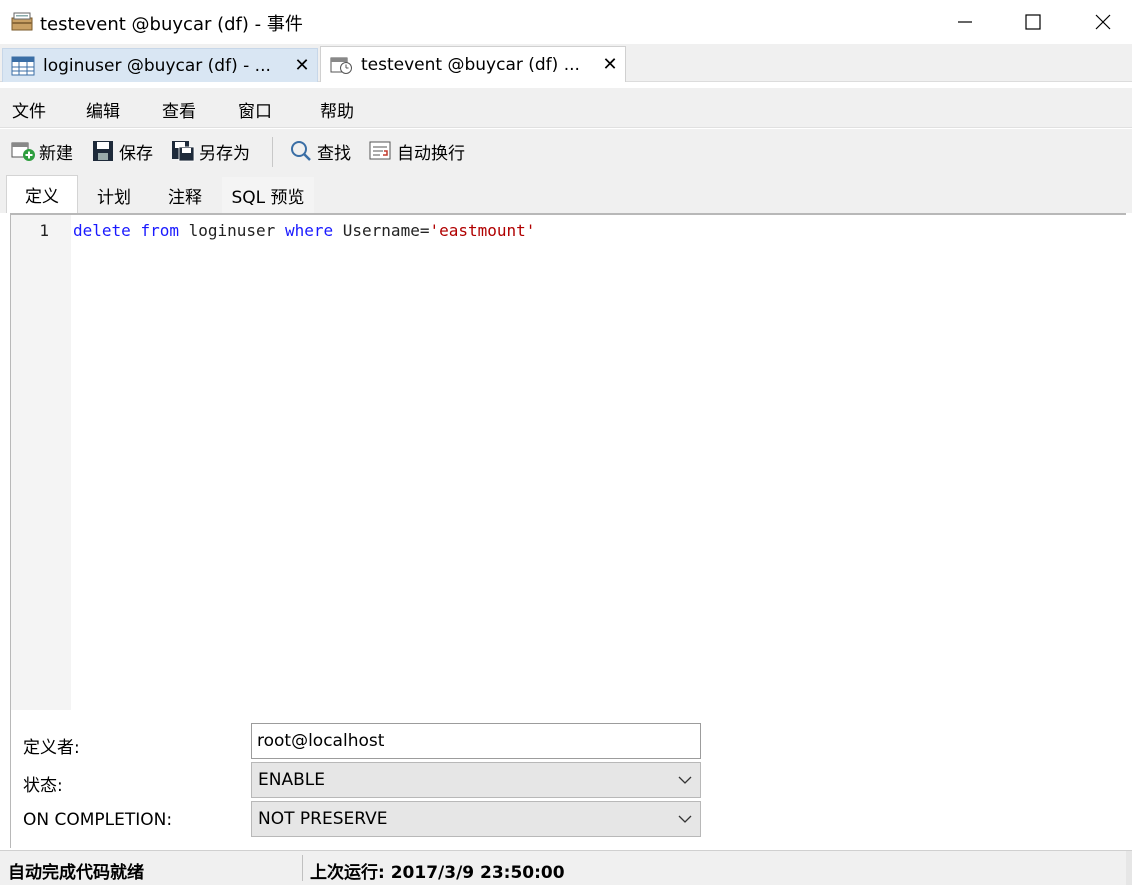 This screenshot has height=885, width=1132. I want to click on maximize-icon, so click(1033, 22).